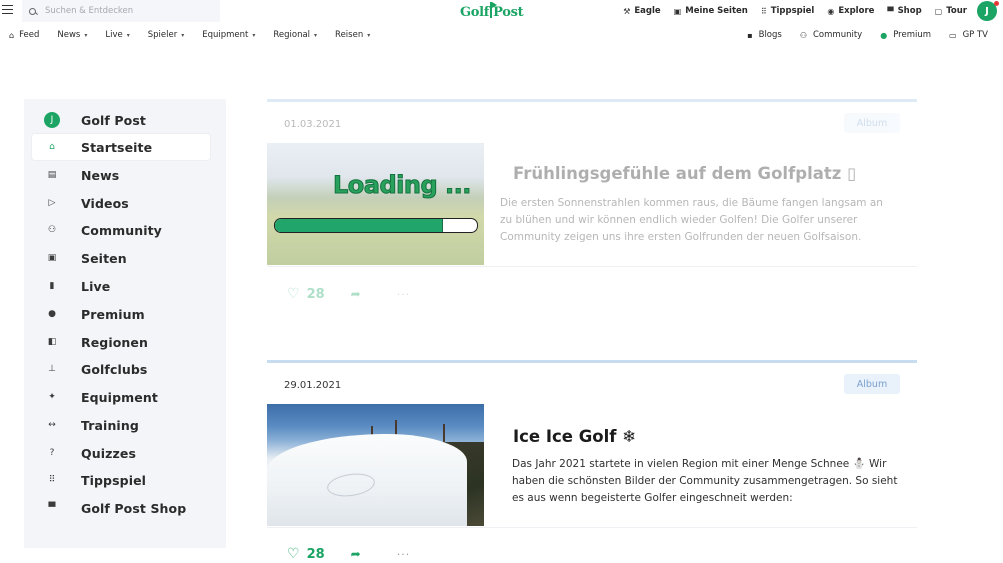 The height and width of the screenshot is (563, 1003). What do you see at coordinates (121, 286) in the screenshot?
I see `sidebar-item-live: ▮ Live` at bounding box center [121, 286].